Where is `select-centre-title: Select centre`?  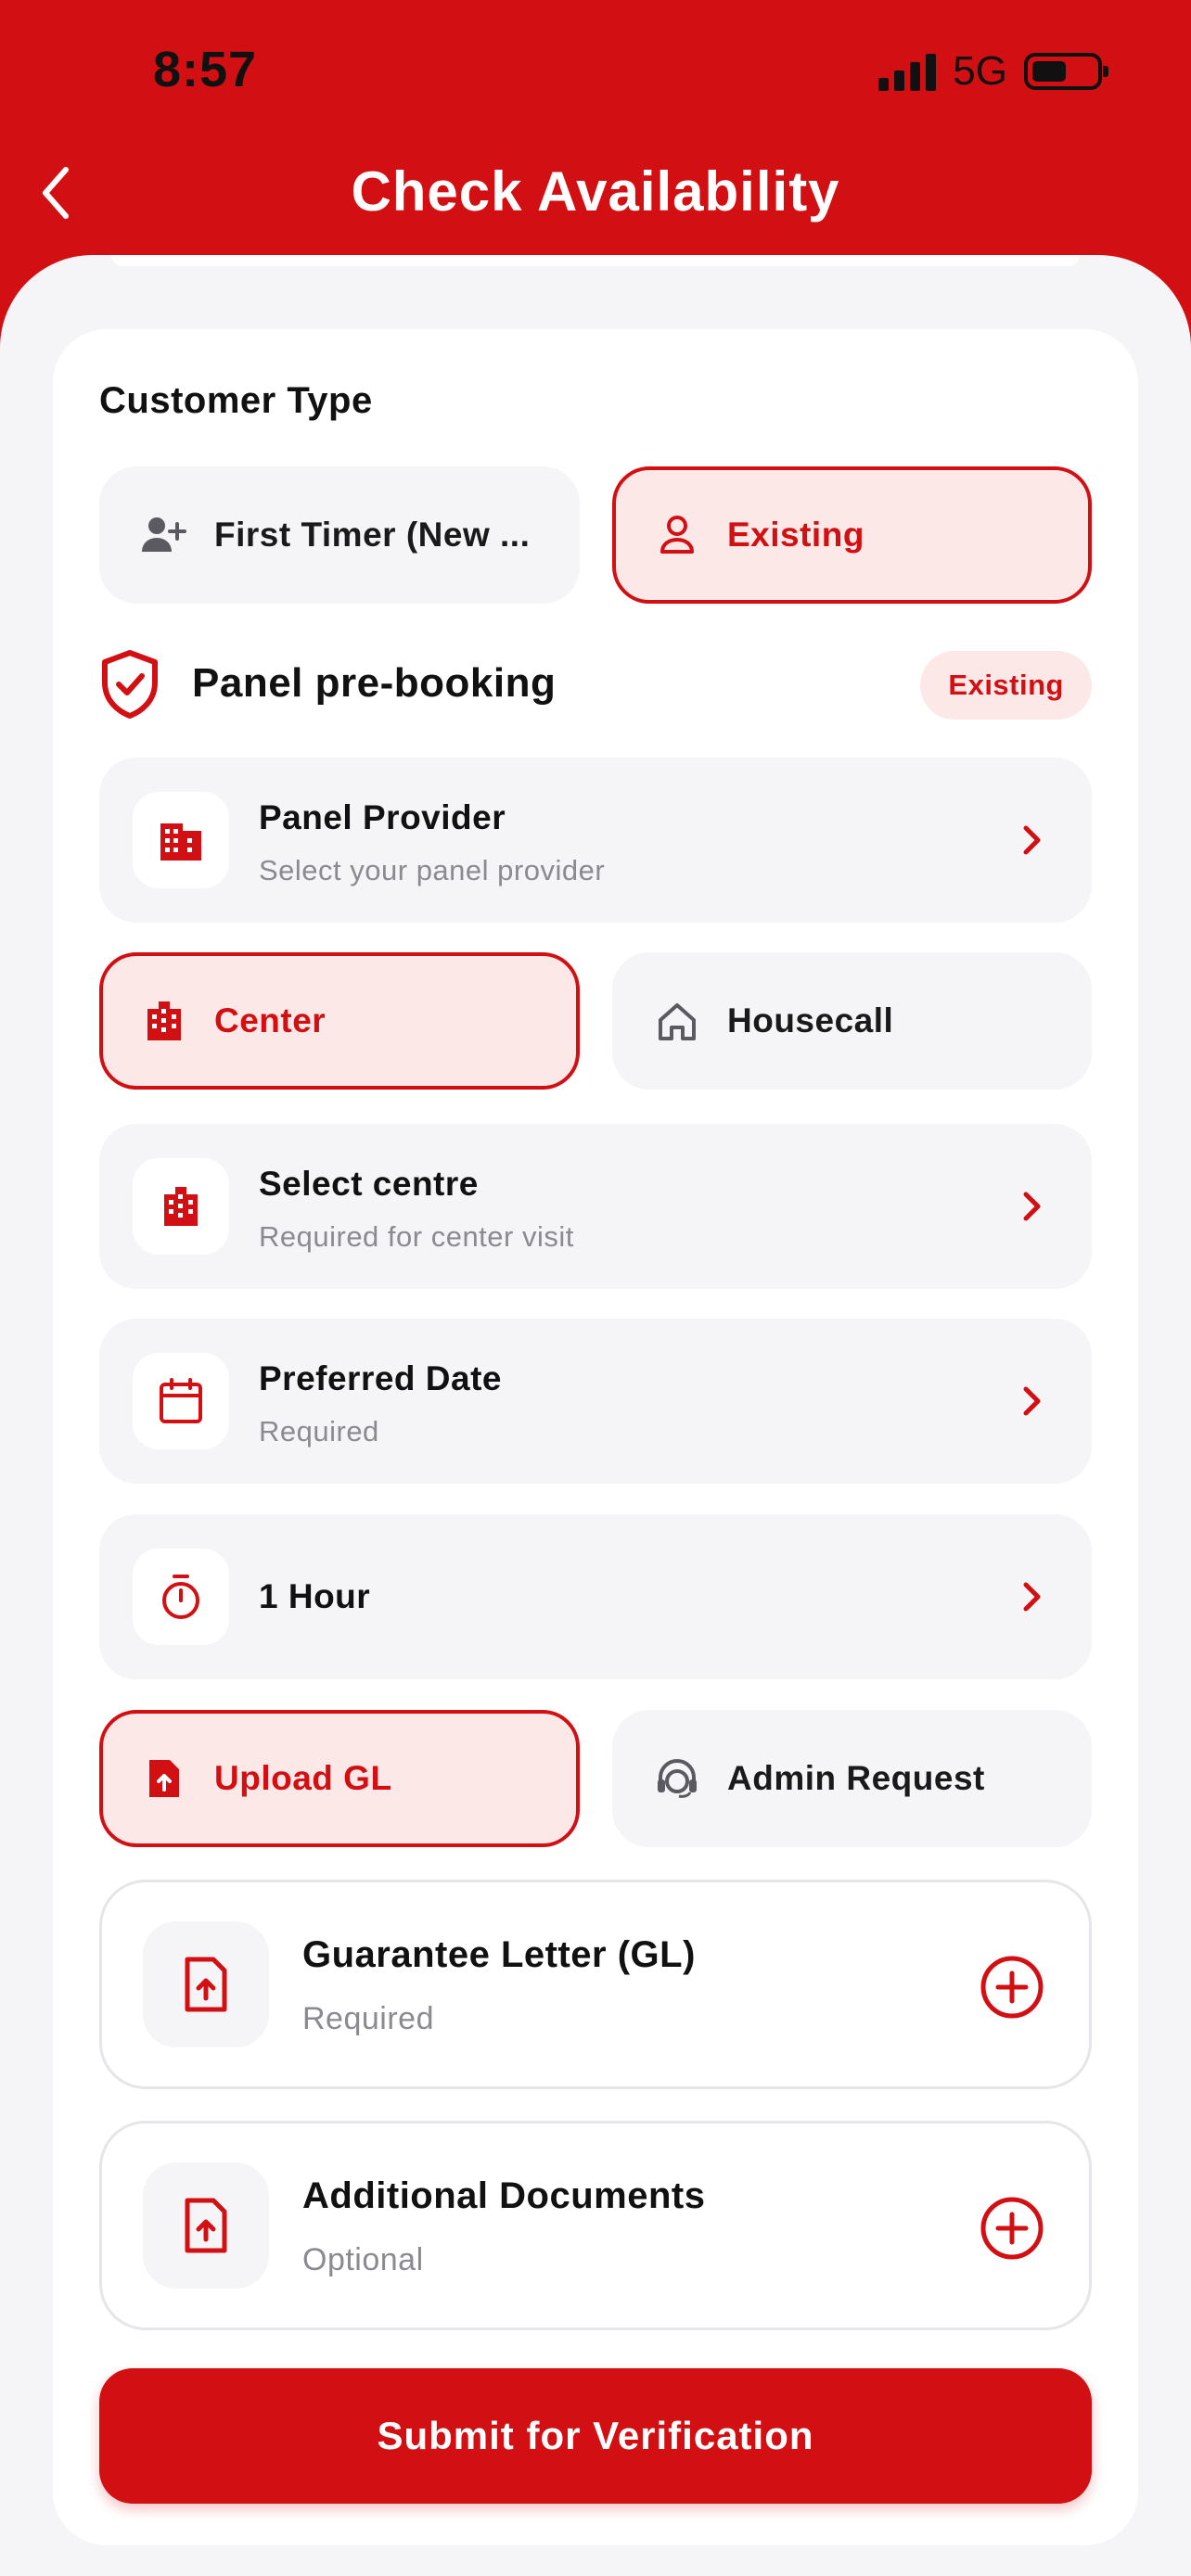 select-centre-title: Select centre is located at coordinates (369, 1184).